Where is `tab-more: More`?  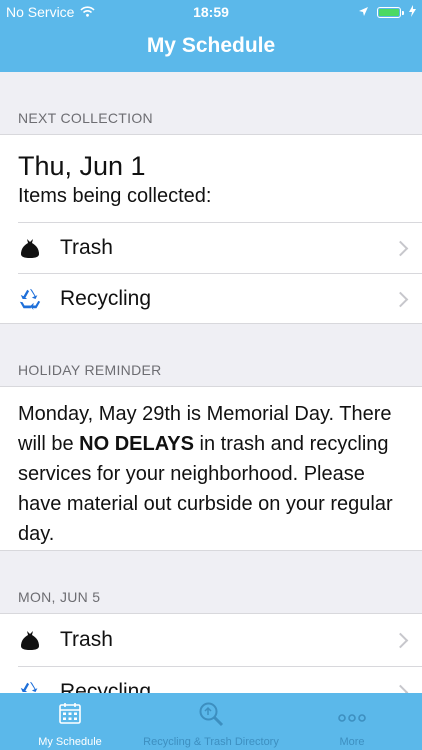
tab-more: More is located at coordinates (352, 721).